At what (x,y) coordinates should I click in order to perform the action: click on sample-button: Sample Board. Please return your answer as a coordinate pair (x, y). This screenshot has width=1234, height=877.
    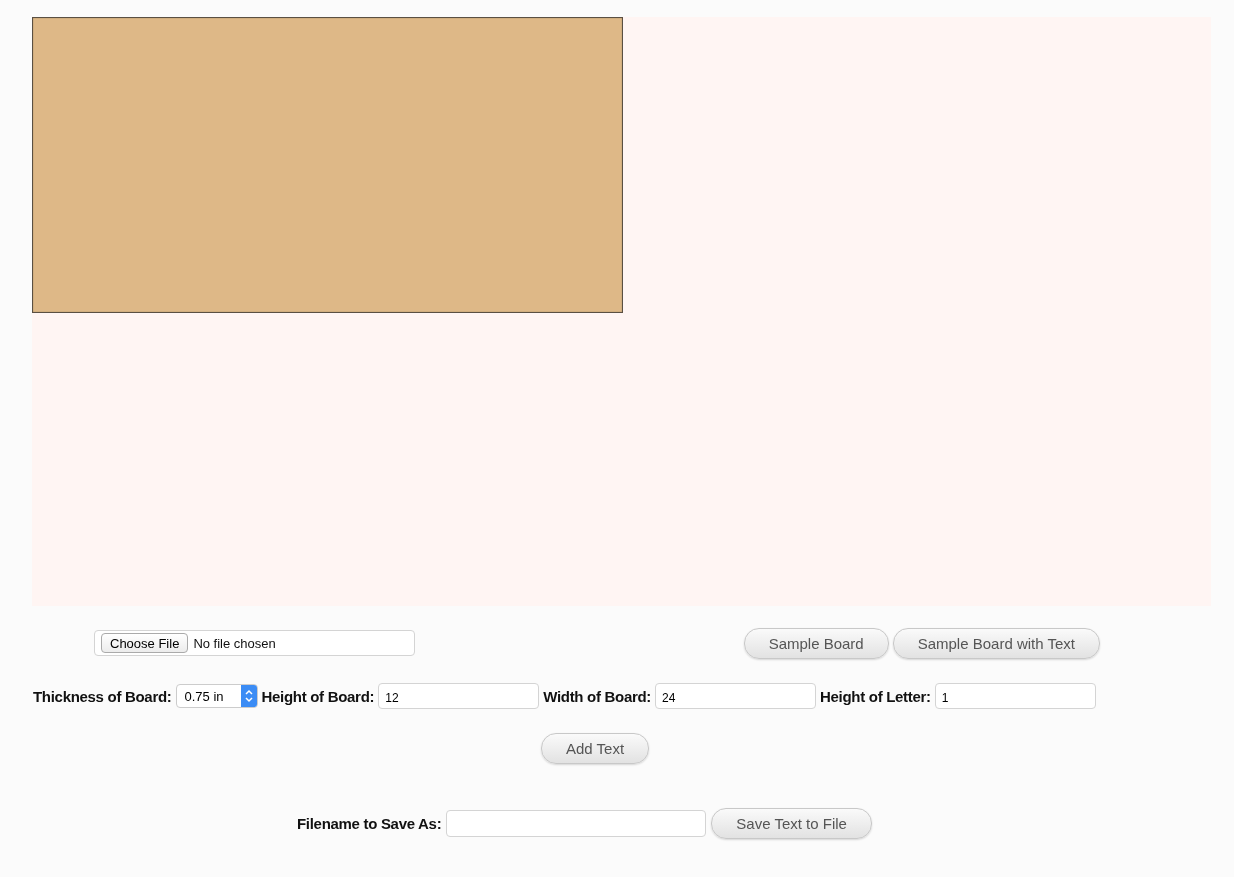
    Looking at the image, I should click on (816, 643).